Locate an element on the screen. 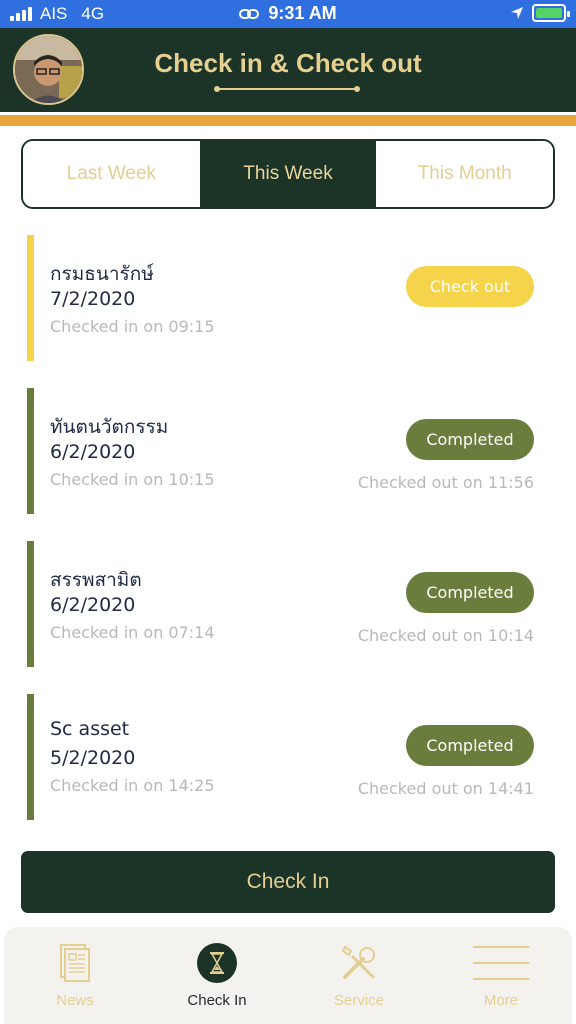  record-date: 7/2/2020 is located at coordinates (93, 299).